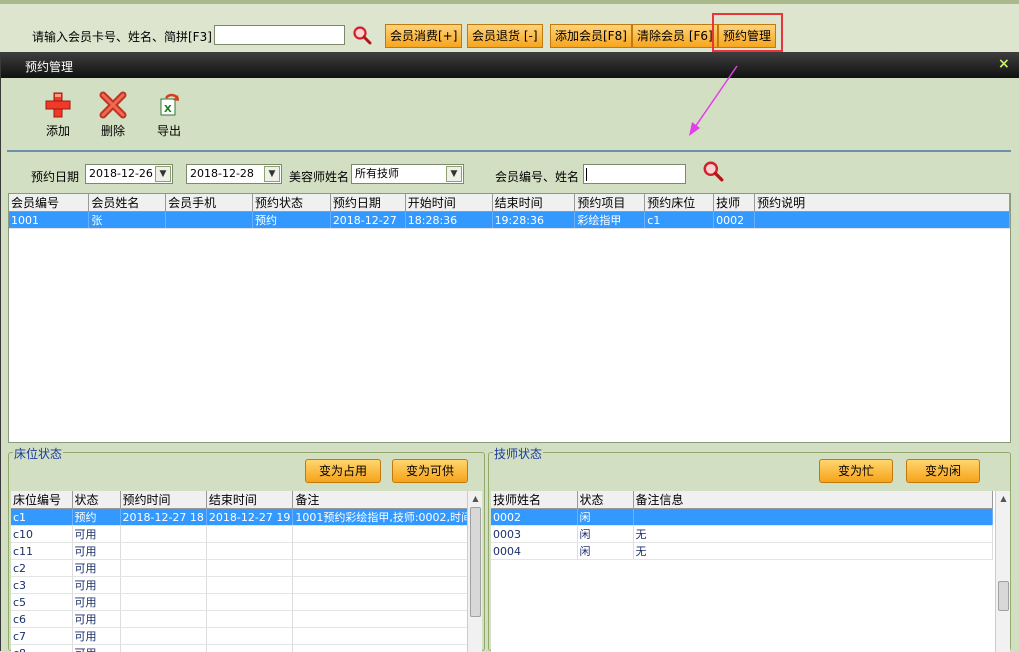 The height and width of the screenshot is (652, 1019). Describe the element at coordinates (505, 36) in the screenshot. I see `member-return-button: 会员退货 [-]` at that location.